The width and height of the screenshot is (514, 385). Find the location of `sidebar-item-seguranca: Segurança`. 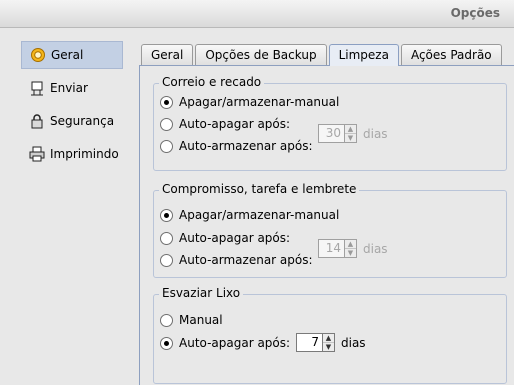

sidebar-item-seguranca: Segurança is located at coordinates (72, 121).